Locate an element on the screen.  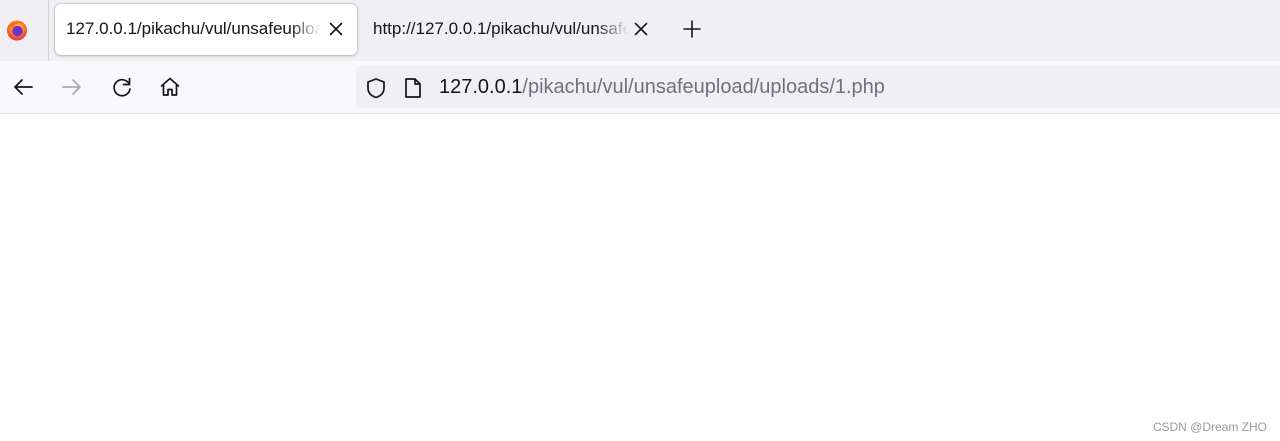
plus-icon is located at coordinates (692, 29).